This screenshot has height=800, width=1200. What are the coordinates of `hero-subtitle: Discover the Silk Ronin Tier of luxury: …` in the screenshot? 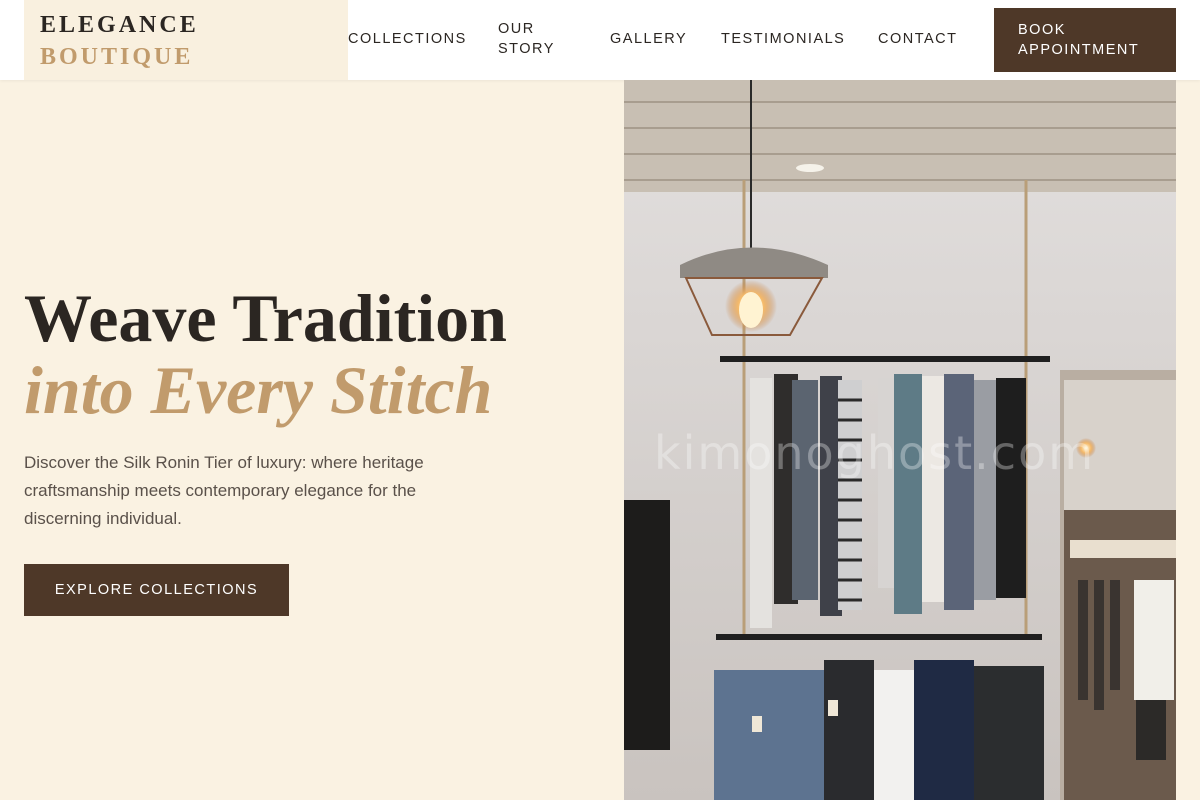 It's located at (224, 490).